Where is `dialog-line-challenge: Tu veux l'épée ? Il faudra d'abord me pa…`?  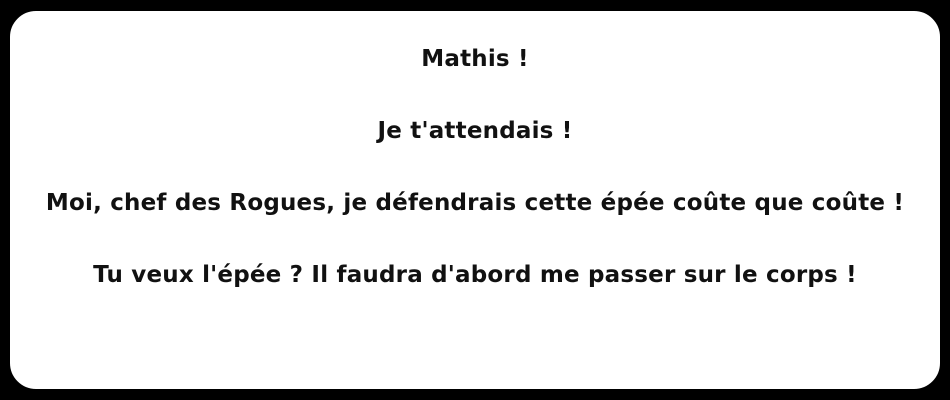
dialog-line-challenge: Tu veux l'épée ? Il faudra d'abord me pa… is located at coordinates (475, 275).